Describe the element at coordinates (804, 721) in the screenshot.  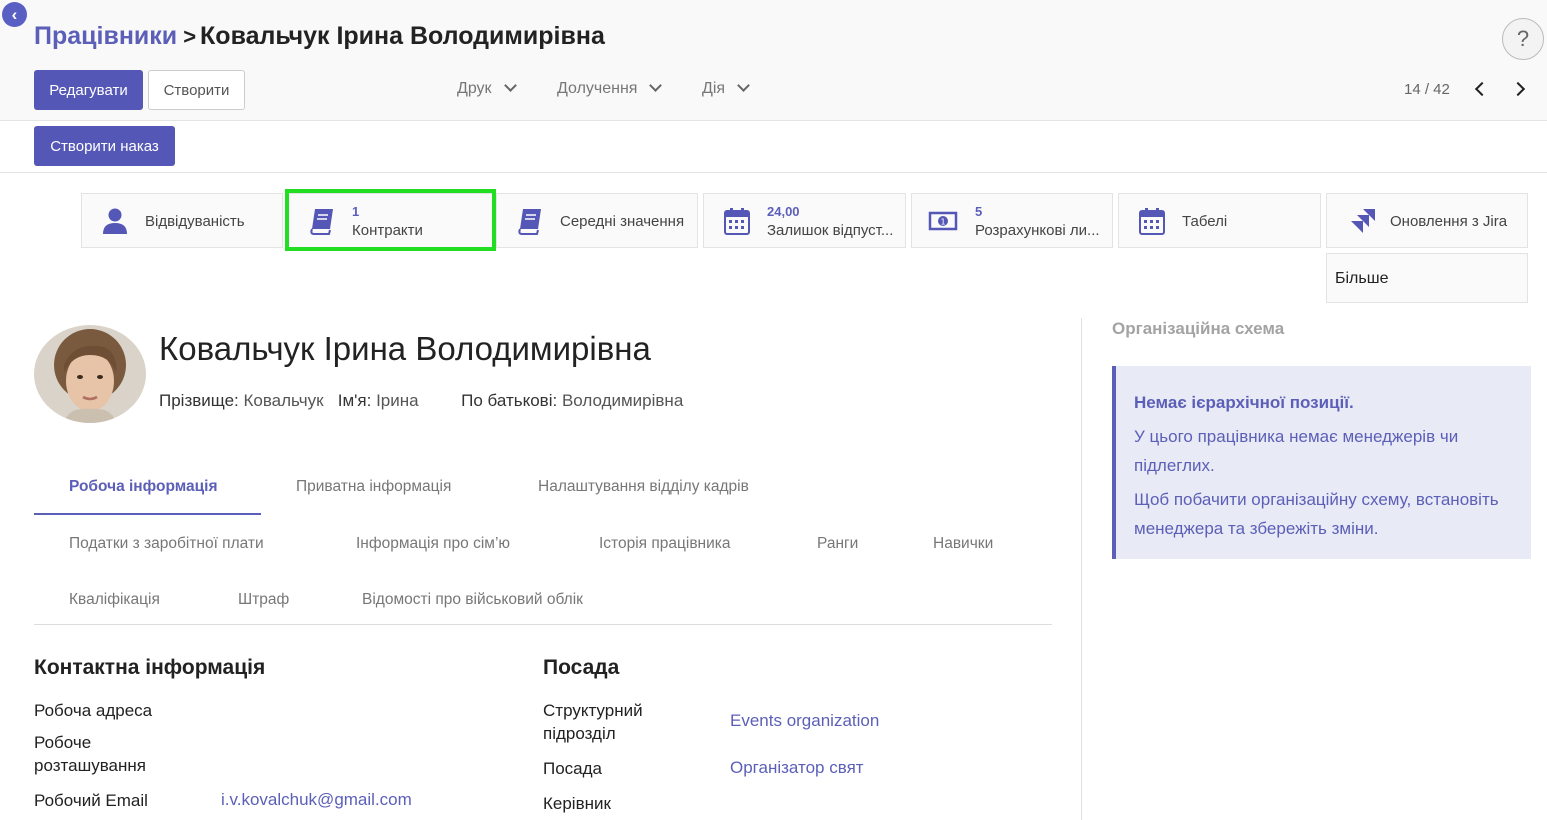
I see `department-value: Events organization` at that location.